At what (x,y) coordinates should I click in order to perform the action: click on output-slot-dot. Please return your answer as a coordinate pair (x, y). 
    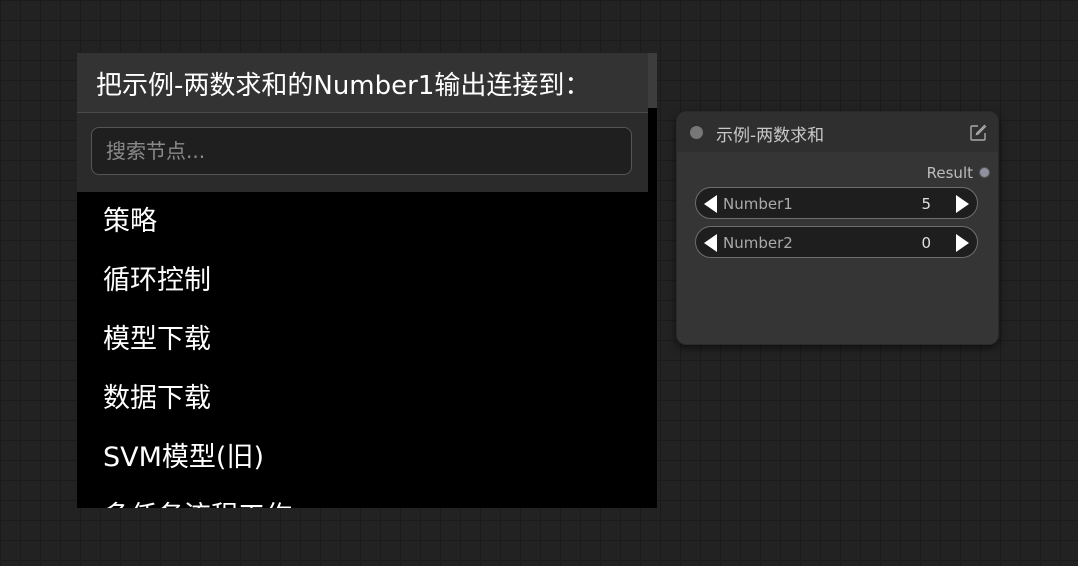
    Looking at the image, I should click on (984, 172).